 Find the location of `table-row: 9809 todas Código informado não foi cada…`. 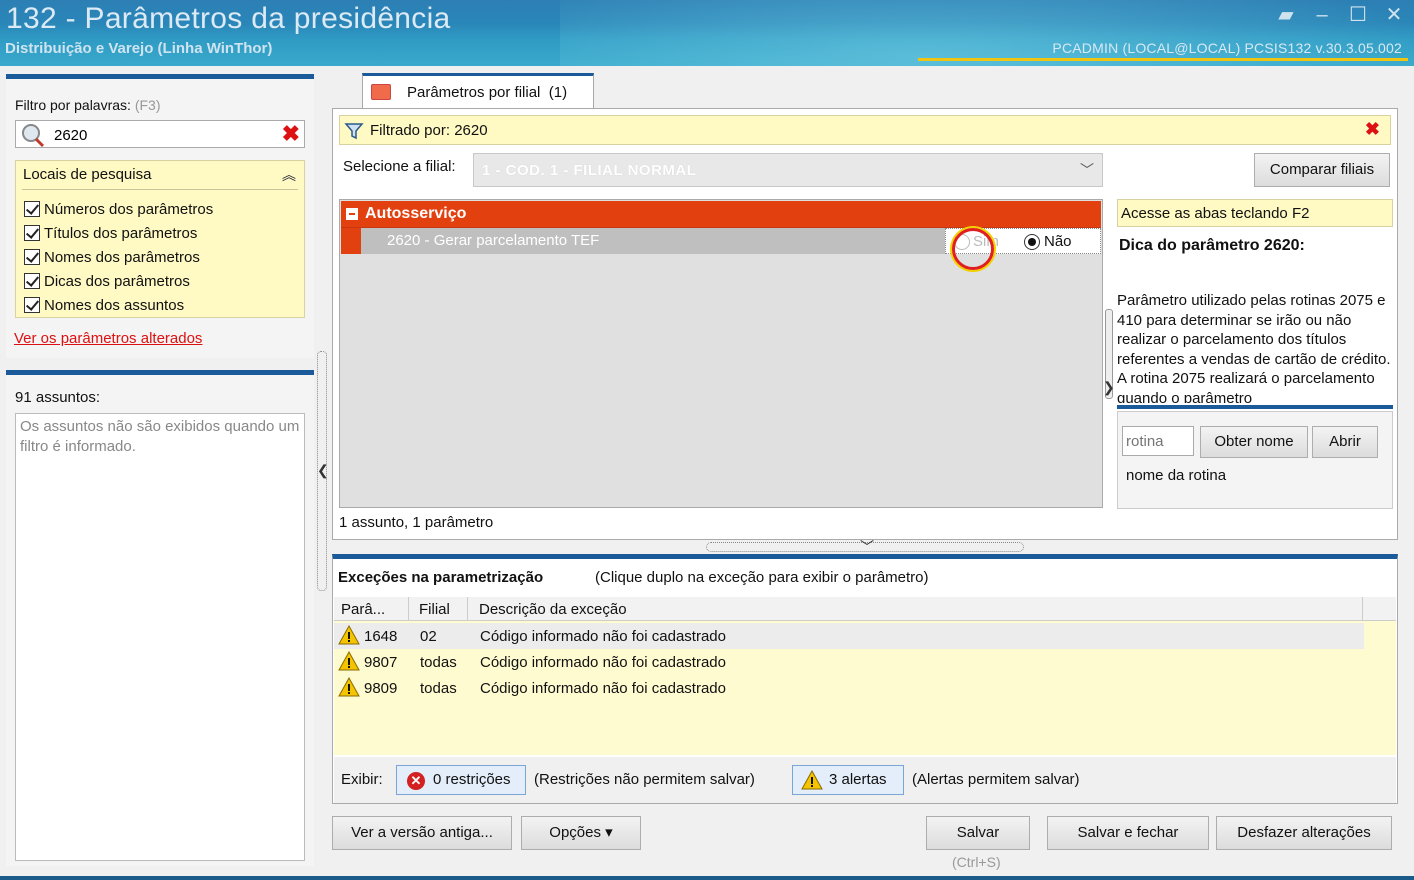

table-row: 9809 todas Código informado não foi cada… is located at coordinates (849, 688).